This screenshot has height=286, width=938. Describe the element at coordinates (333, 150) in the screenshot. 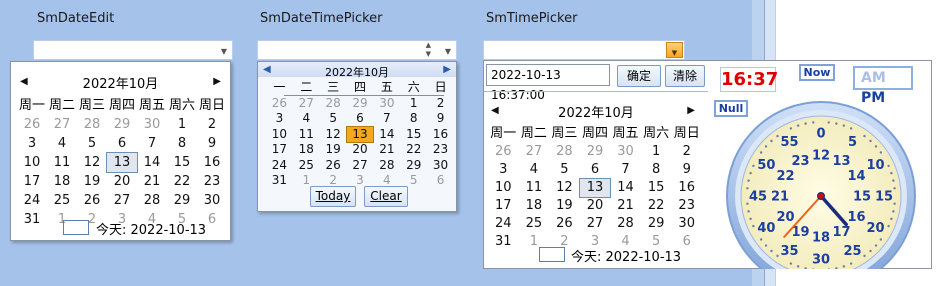

I see `day-cell: 19` at that location.